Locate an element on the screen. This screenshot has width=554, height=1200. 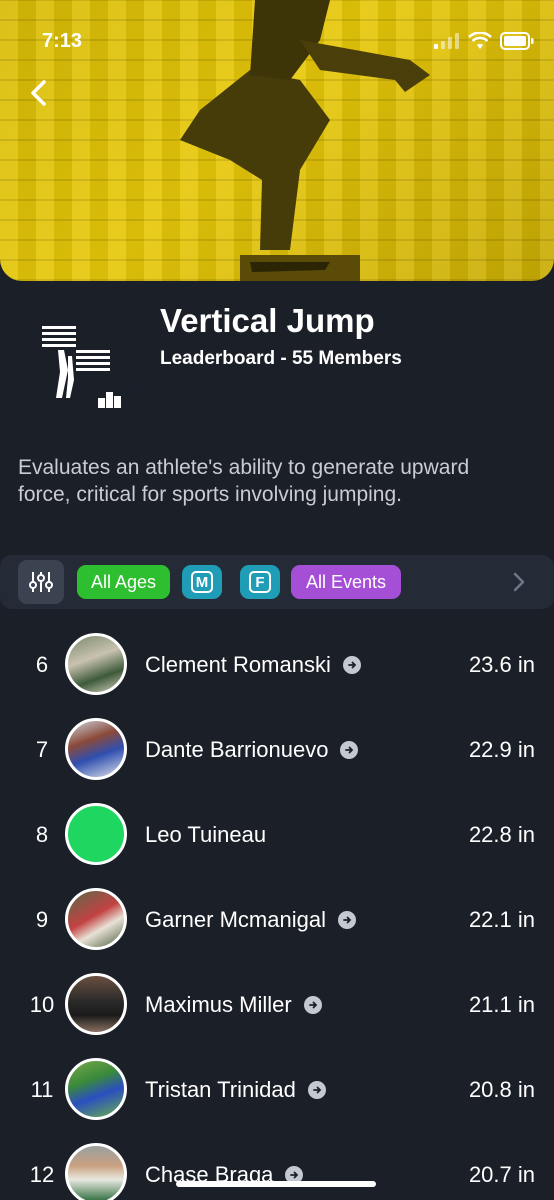
filter-chip-female: F is located at coordinates (260, 582).